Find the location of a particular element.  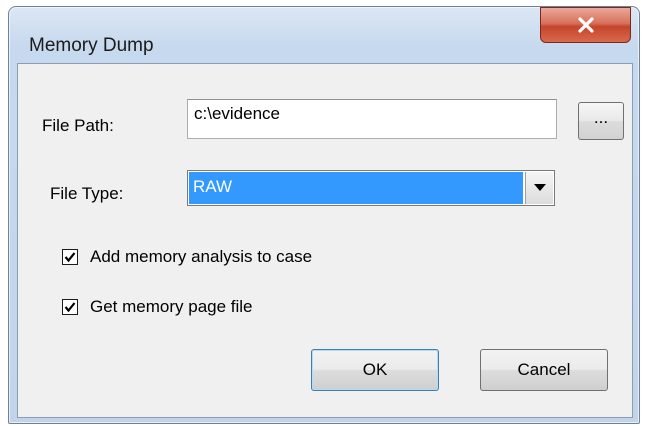

add-memory-analysis-checkbox is located at coordinates (70, 257).